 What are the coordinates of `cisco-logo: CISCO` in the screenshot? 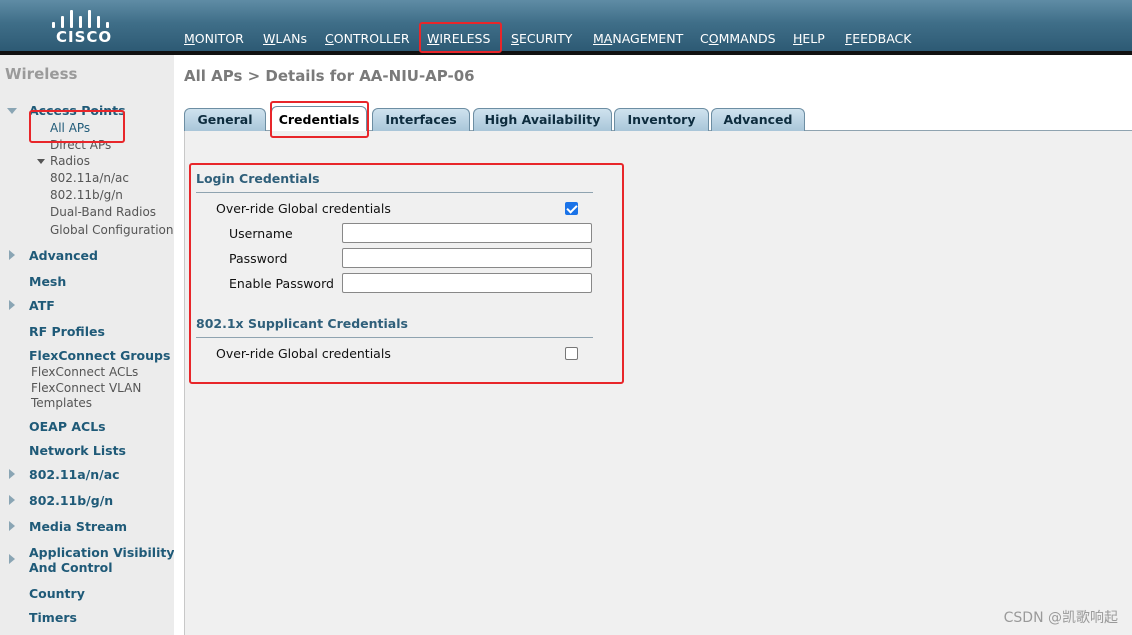 It's located at (87, 27).